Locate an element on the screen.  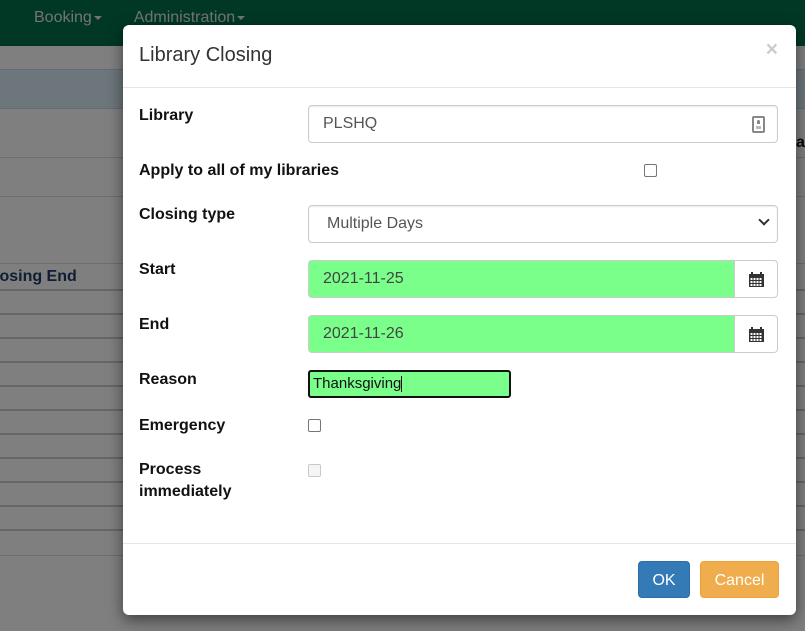
chevron-down-icon is located at coordinates (764, 220).